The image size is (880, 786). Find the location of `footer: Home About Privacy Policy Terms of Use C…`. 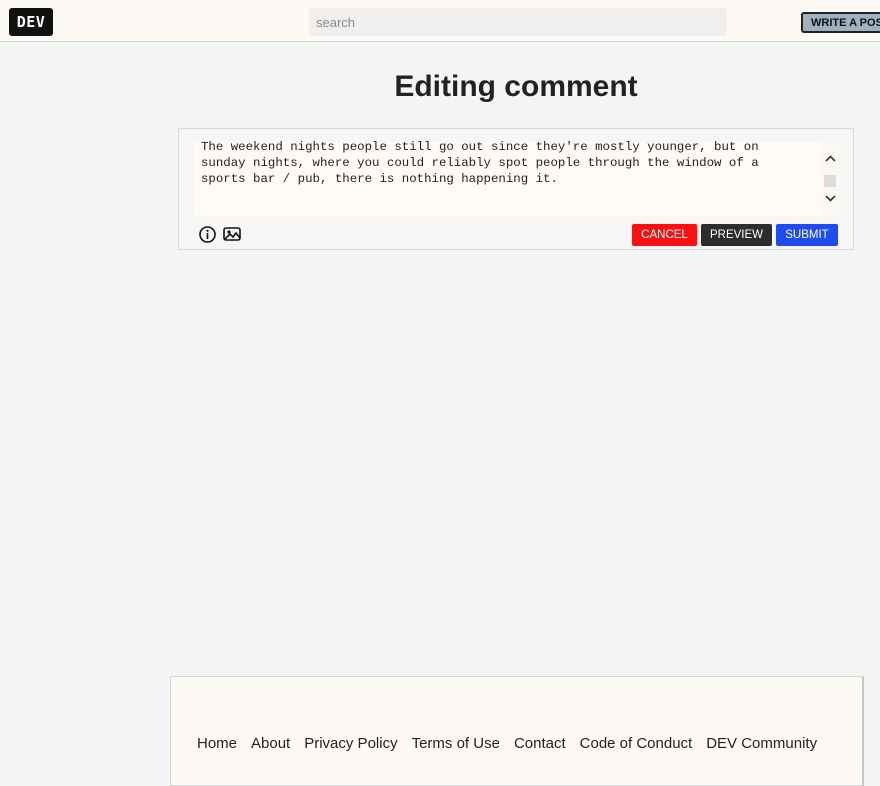

footer: Home About Privacy Policy Terms of Use C… is located at coordinates (517, 731).